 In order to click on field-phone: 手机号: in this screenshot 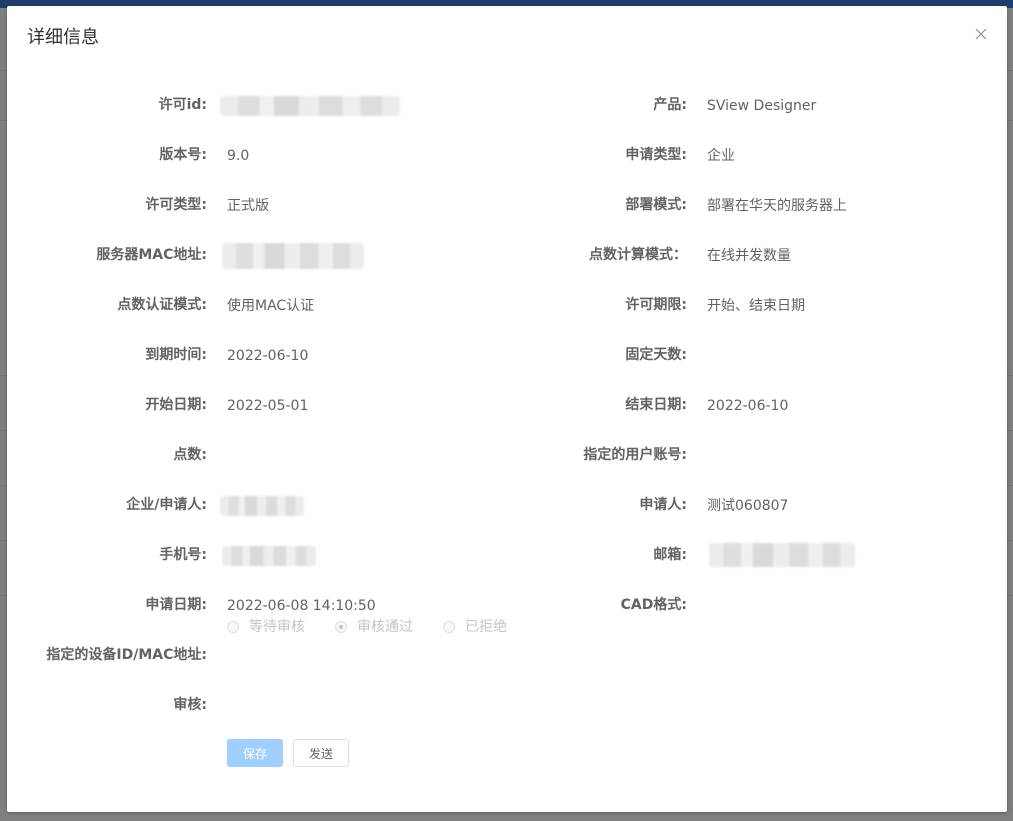, I will do `click(247, 556)`.